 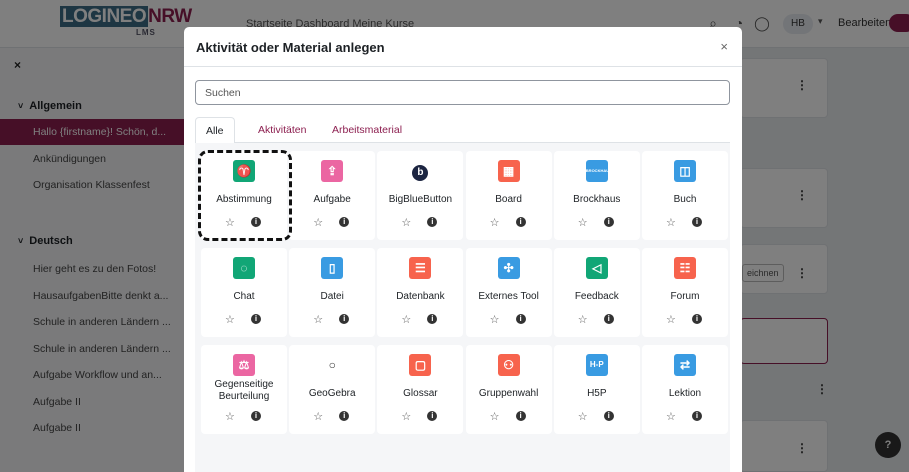 What do you see at coordinates (508, 199) in the screenshot?
I see `activity-name: Board` at bounding box center [508, 199].